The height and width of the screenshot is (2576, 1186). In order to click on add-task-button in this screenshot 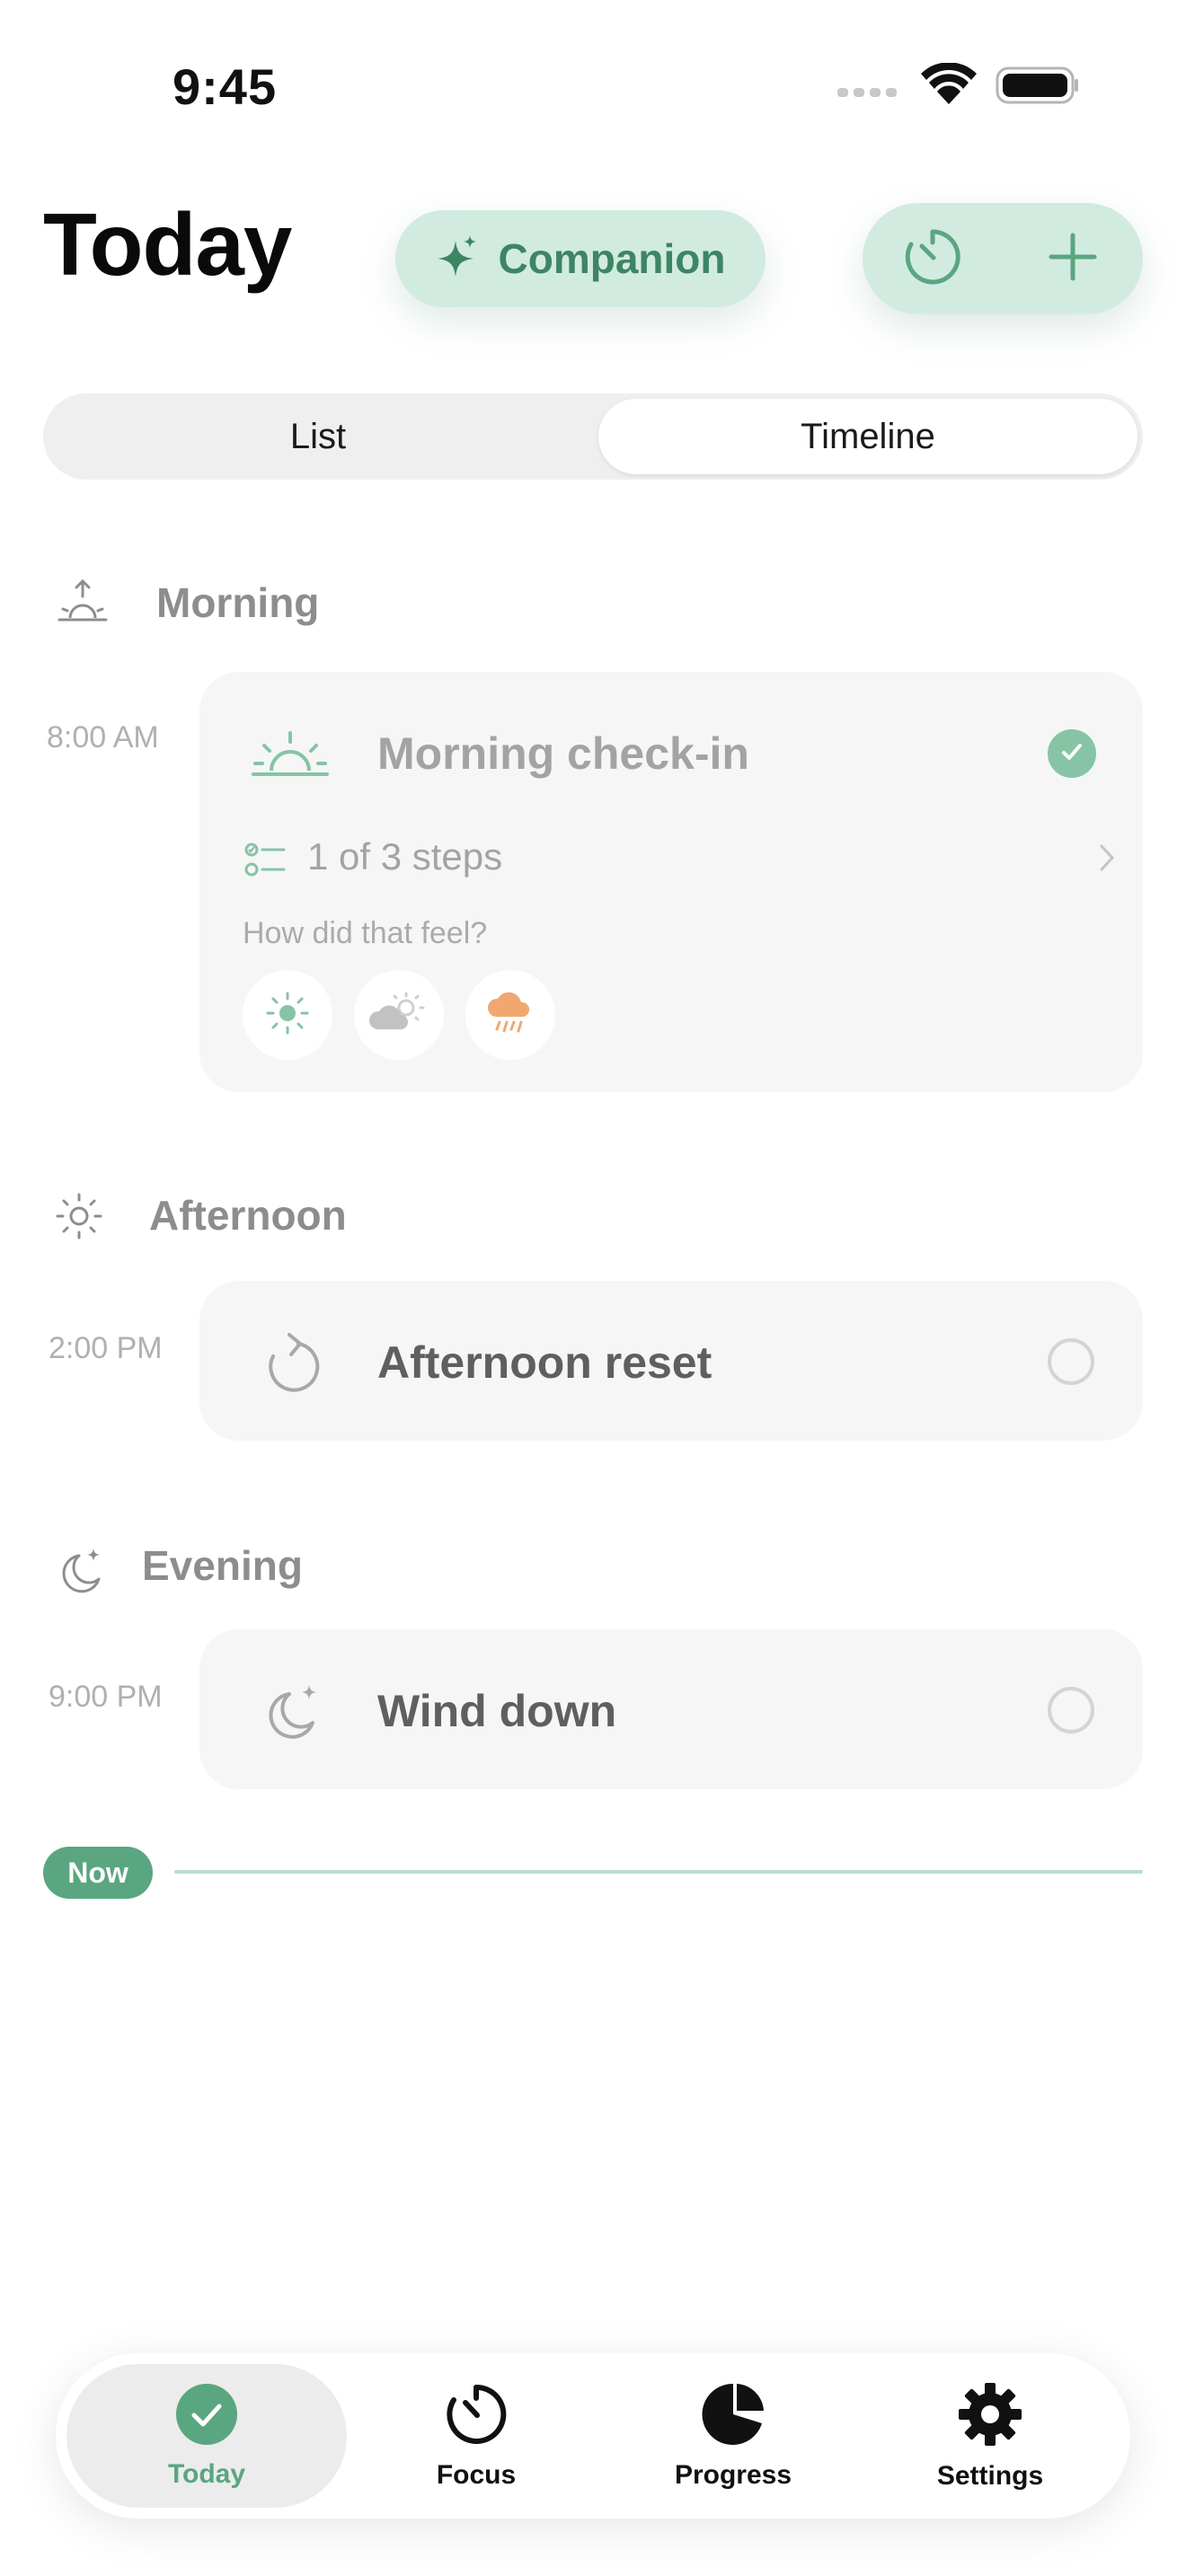, I will do `click(1073, 259)`.